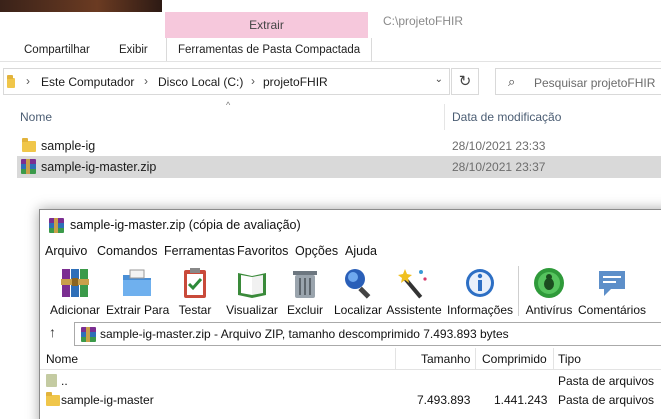 The image size is (661, 419). What do you see at coordinates (137, 282) in the screenshot?
I see `folder-extract-icon` at bounding box center [137, 282].